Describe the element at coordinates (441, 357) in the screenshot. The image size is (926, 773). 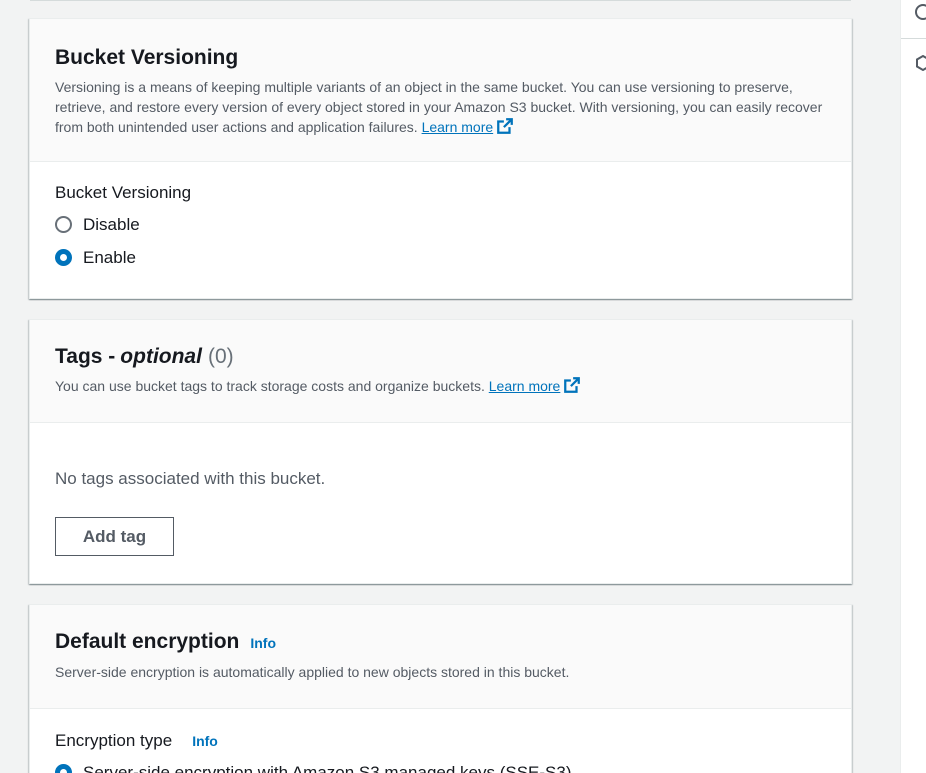
I see `tags-title: Tags - optional (0)` at that location.